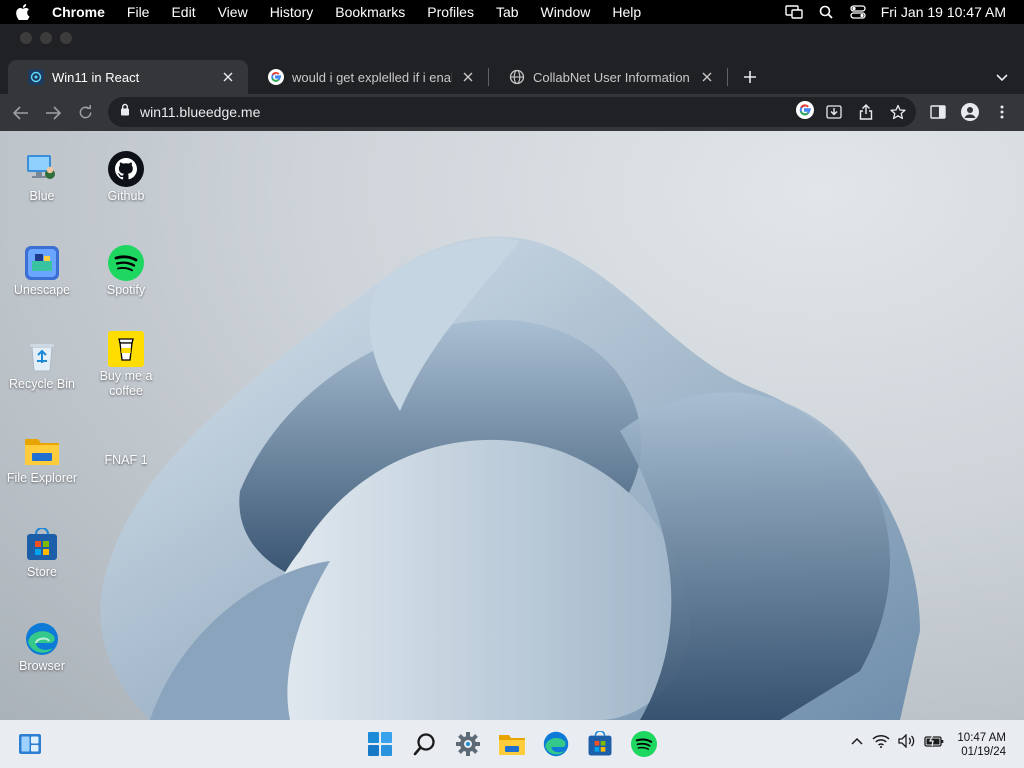 Image resolution: width=1024 pixels, height=768 pixels. Describe the element at coordinates (380, 744) in the screenshot. I see `start-icon` at that location.